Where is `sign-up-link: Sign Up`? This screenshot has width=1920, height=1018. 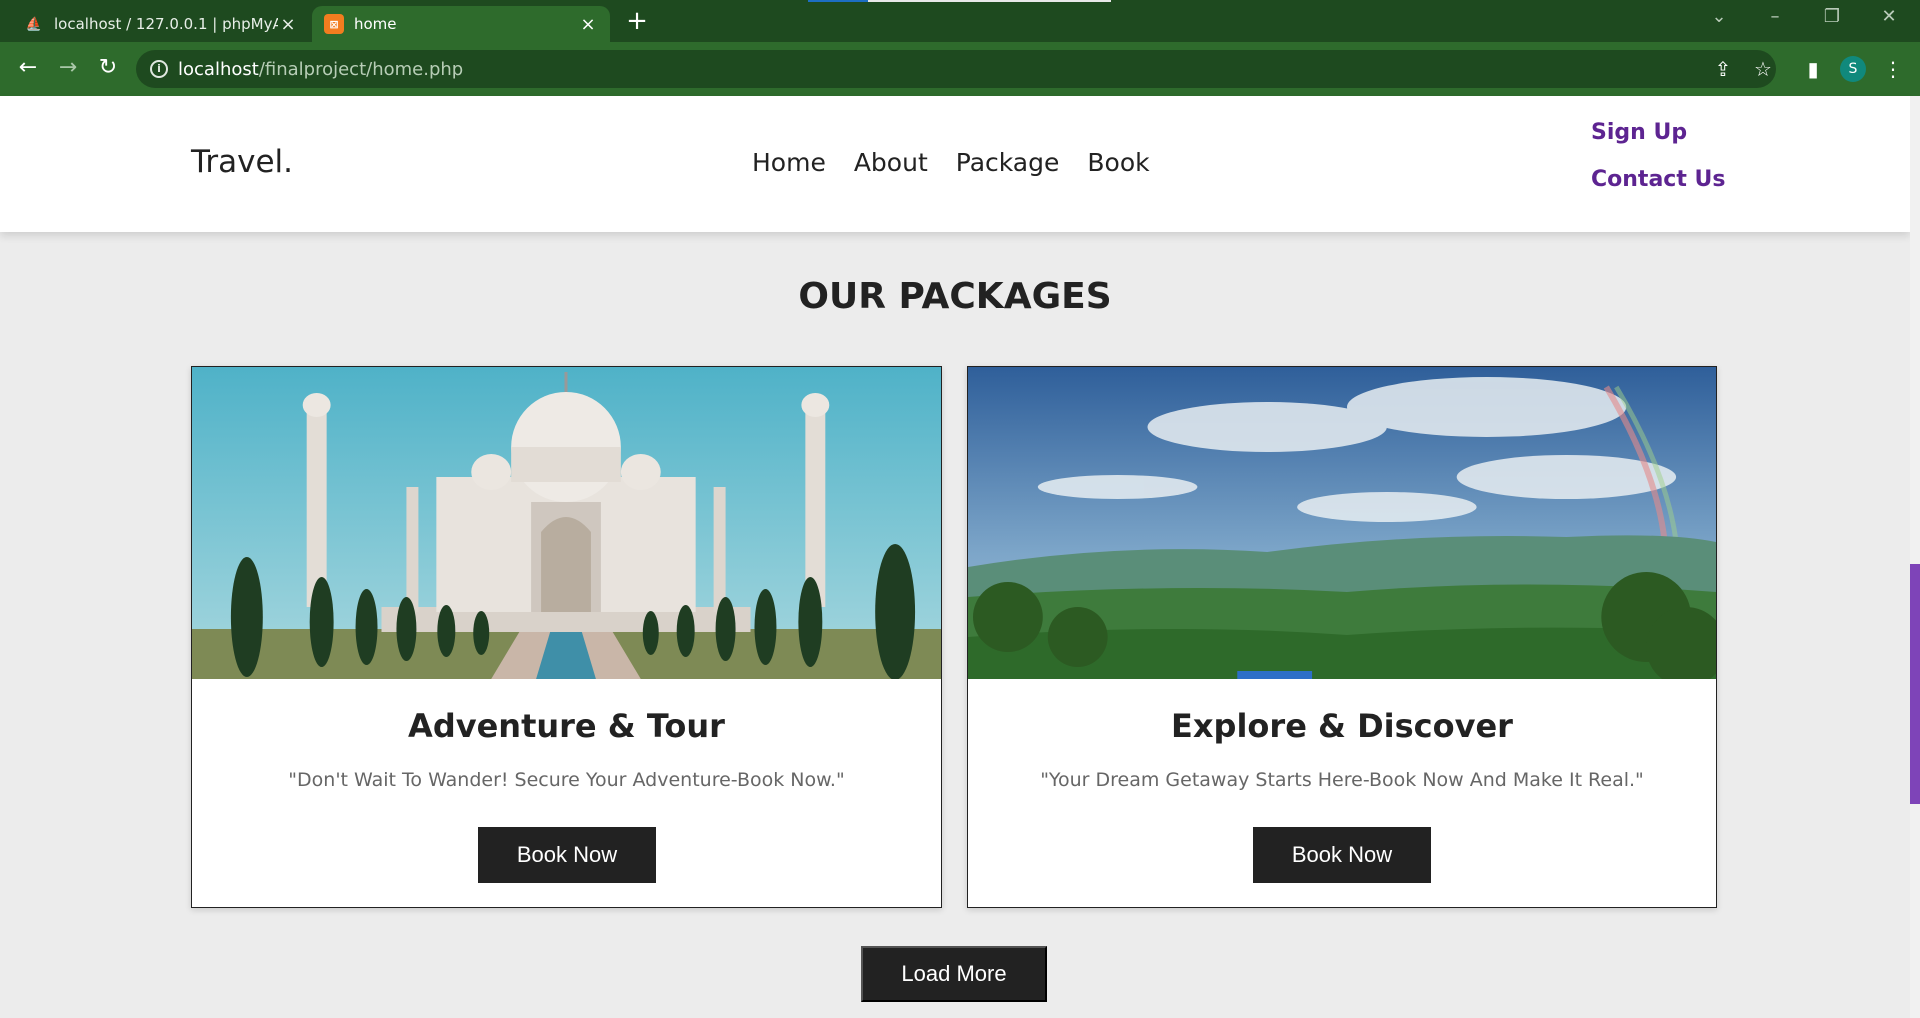
sign-up-link: Sign Up is located at coordinates (1658, 132).